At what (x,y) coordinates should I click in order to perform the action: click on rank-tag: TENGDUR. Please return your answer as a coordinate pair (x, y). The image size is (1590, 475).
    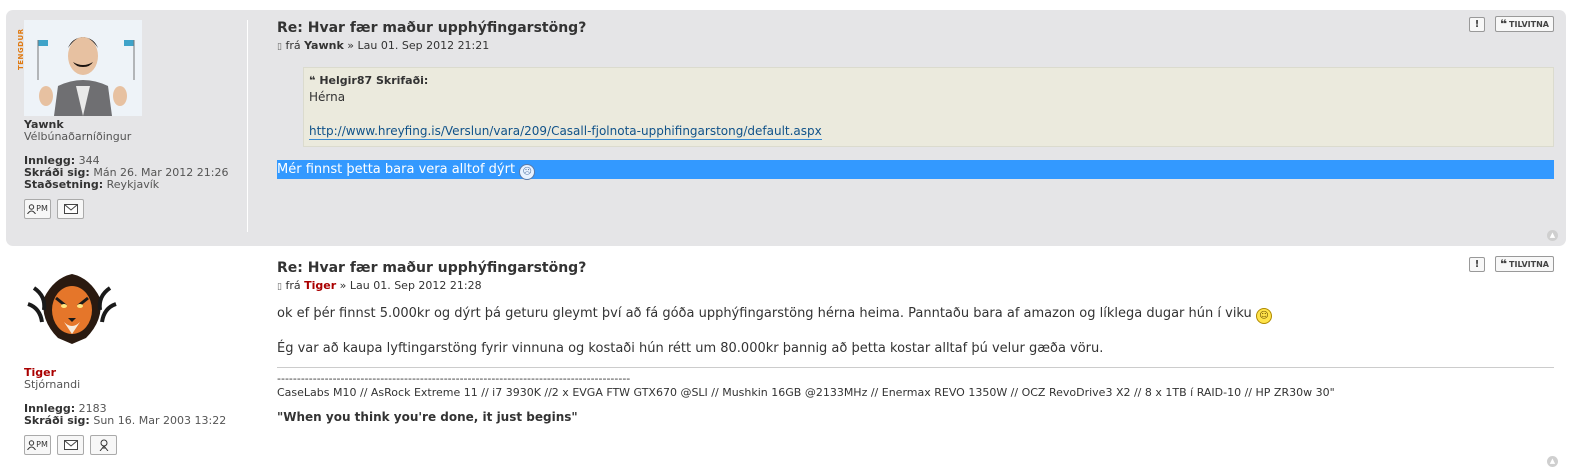
    Looking at the image, I should click on (21, 49).